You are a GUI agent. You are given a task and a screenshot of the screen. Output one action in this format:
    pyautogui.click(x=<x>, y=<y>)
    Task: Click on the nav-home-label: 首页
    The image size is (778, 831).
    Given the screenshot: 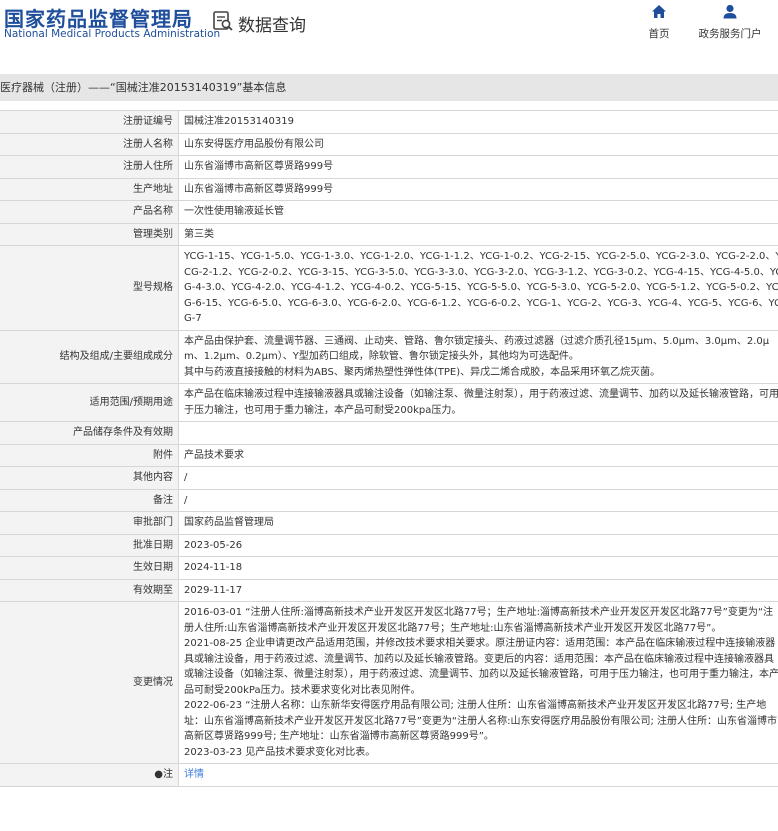 What is the action you would take?
    pyautogui.click(x=659, y=34)
    